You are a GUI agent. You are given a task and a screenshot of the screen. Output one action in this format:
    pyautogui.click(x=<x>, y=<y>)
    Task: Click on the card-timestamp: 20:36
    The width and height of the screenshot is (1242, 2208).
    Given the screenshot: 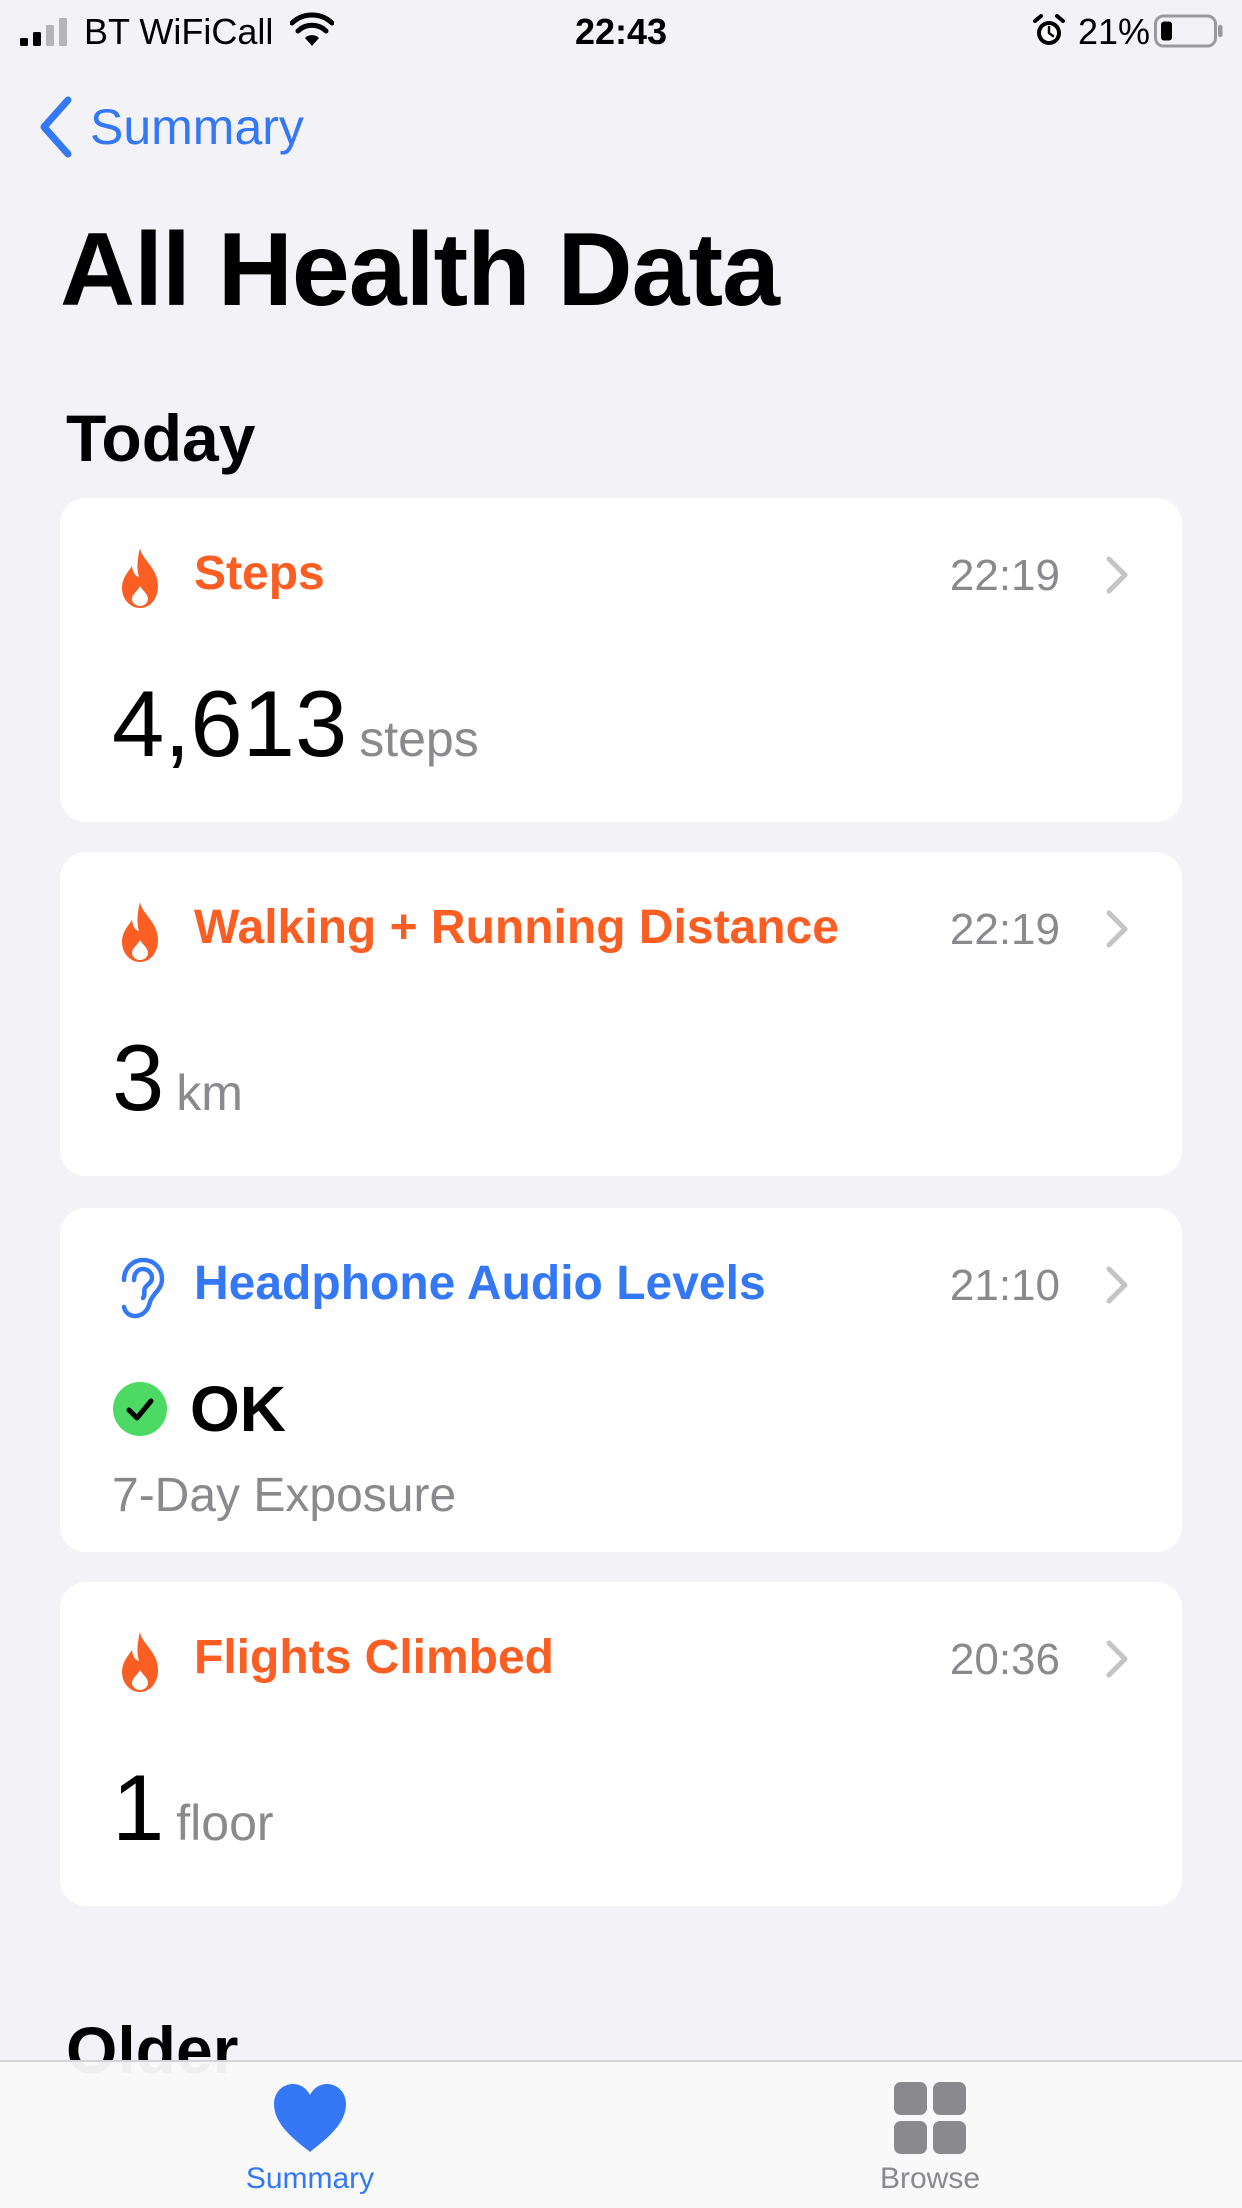 What is the action you would take?
    pyautogui.click(x=1004, y=1659)
    